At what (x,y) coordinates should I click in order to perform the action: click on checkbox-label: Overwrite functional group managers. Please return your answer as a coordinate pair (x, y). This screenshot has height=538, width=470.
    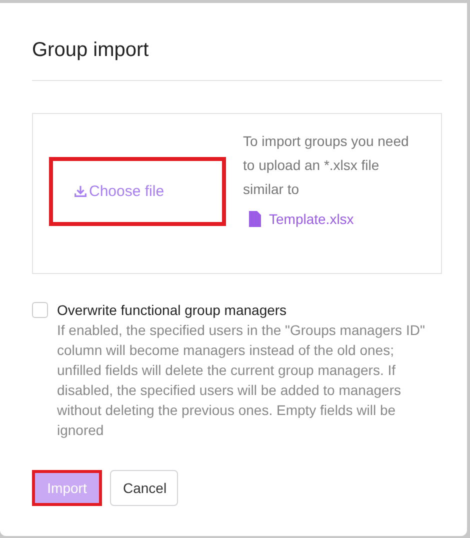
    Looking at the image, I should click on (172, 310).